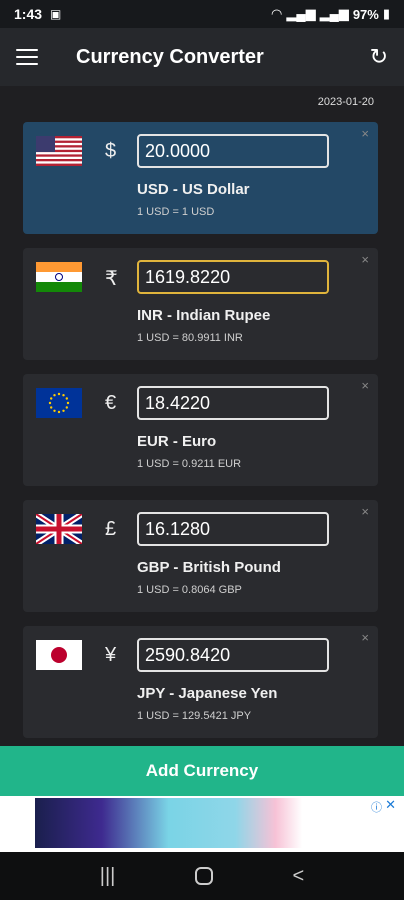 The width and height of the screenshot is (404, 900). I want to click on ad-info-icon: ⓘ, so click(376, 807).